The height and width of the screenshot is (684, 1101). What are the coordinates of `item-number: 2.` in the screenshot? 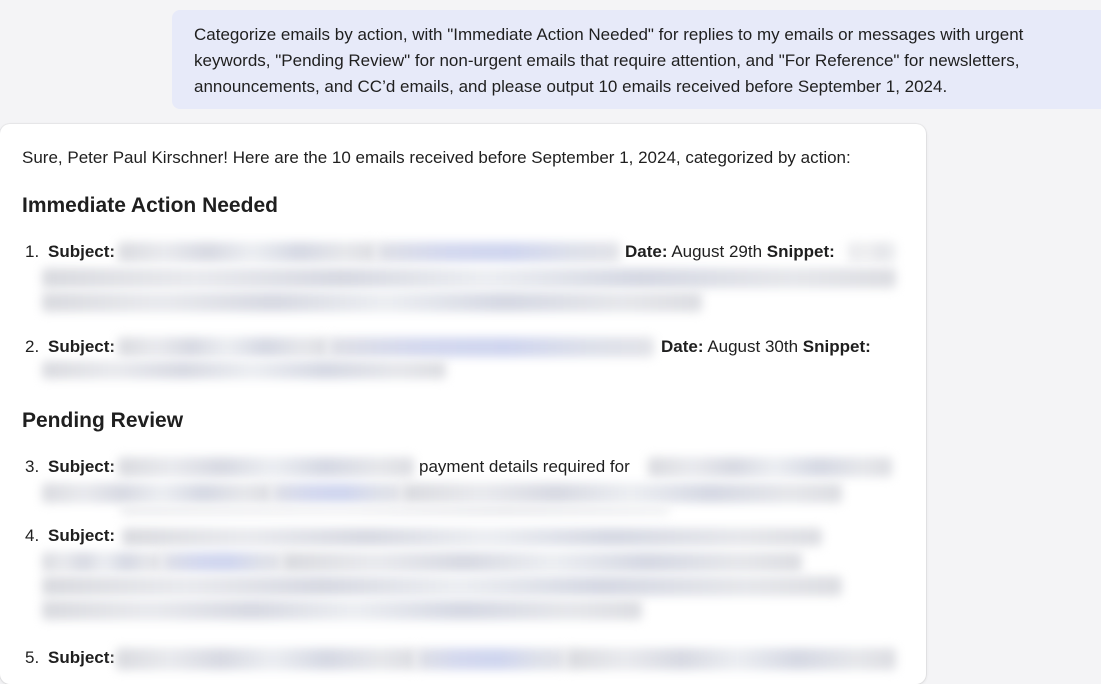 It's located at (32, 346).